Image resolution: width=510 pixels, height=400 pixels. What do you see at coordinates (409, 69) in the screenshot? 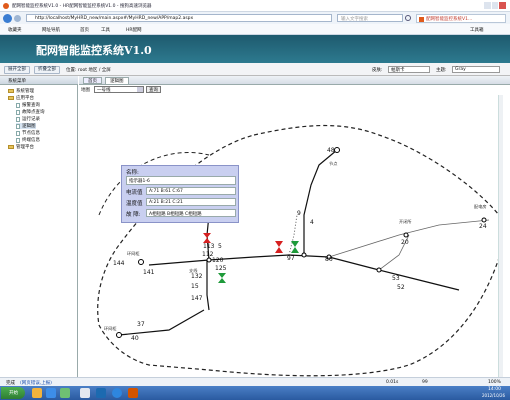
I see `skin-select: 帕斯卡` at bounding box center [409, 69].